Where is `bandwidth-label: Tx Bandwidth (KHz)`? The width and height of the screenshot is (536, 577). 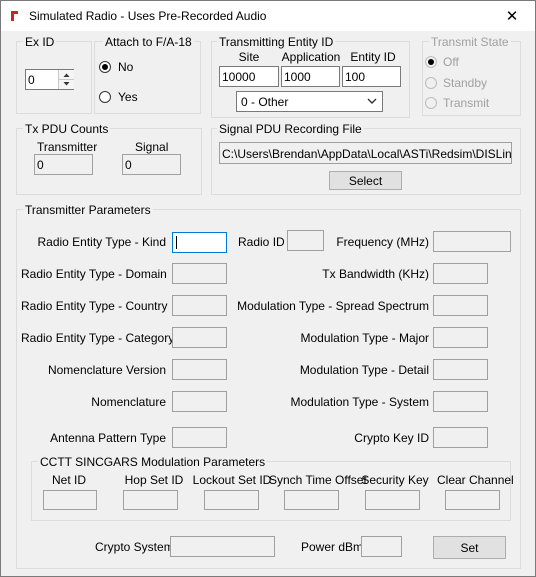 bandwidth-label: Tx Bandwidth (KHz) is located at coordinates (375, 274).